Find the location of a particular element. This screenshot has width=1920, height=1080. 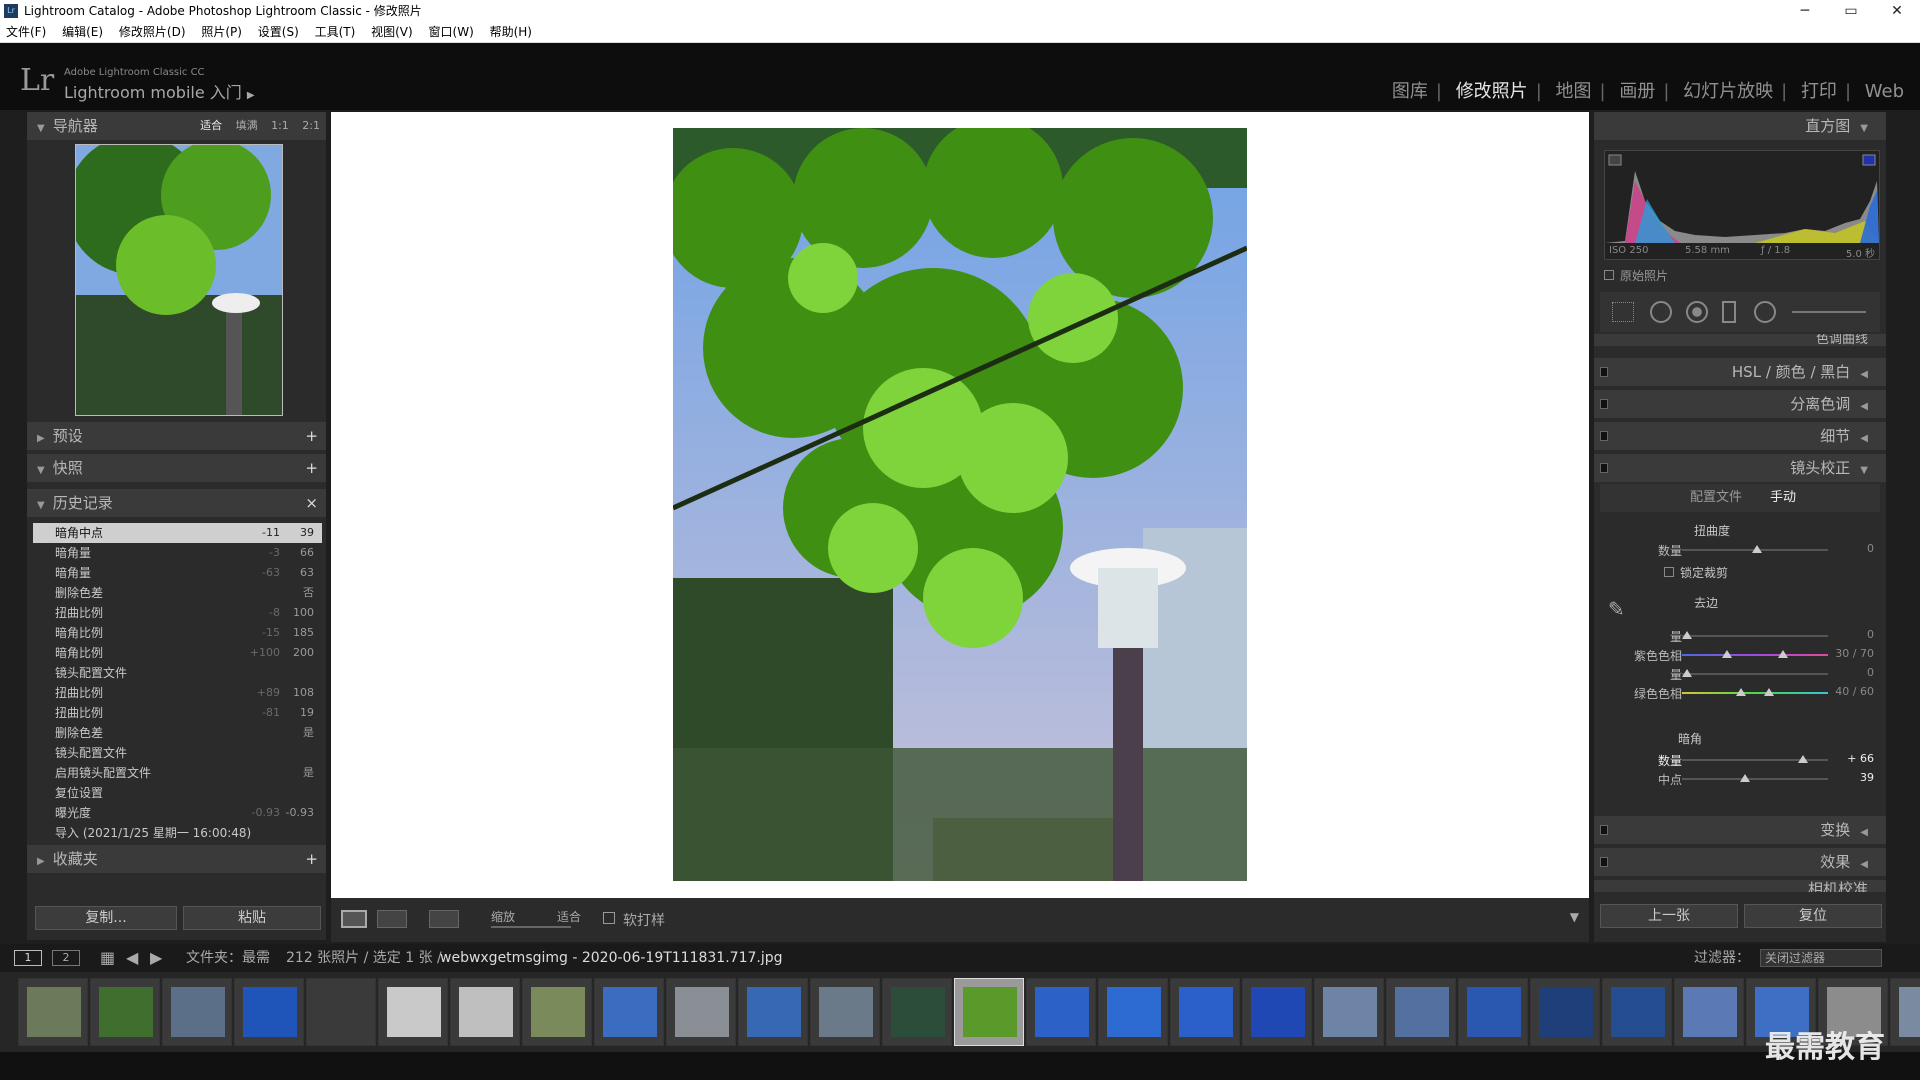

menu-photo: 照片(P) is located at coordinates (221, 32).